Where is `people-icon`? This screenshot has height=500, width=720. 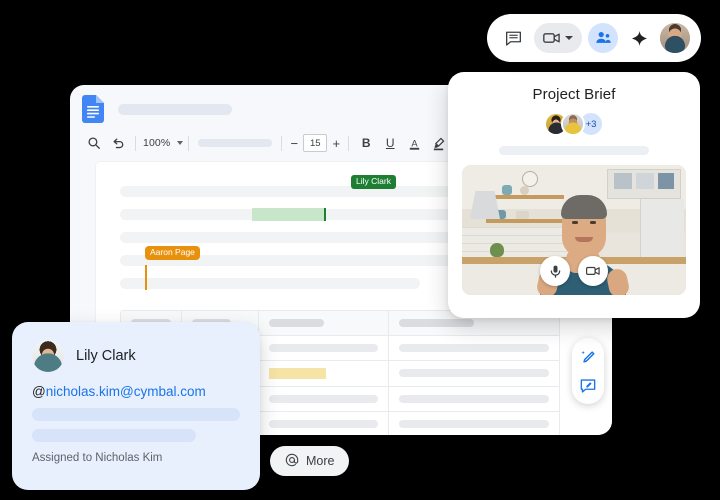 people-icon is located at coordinates (603, 38).